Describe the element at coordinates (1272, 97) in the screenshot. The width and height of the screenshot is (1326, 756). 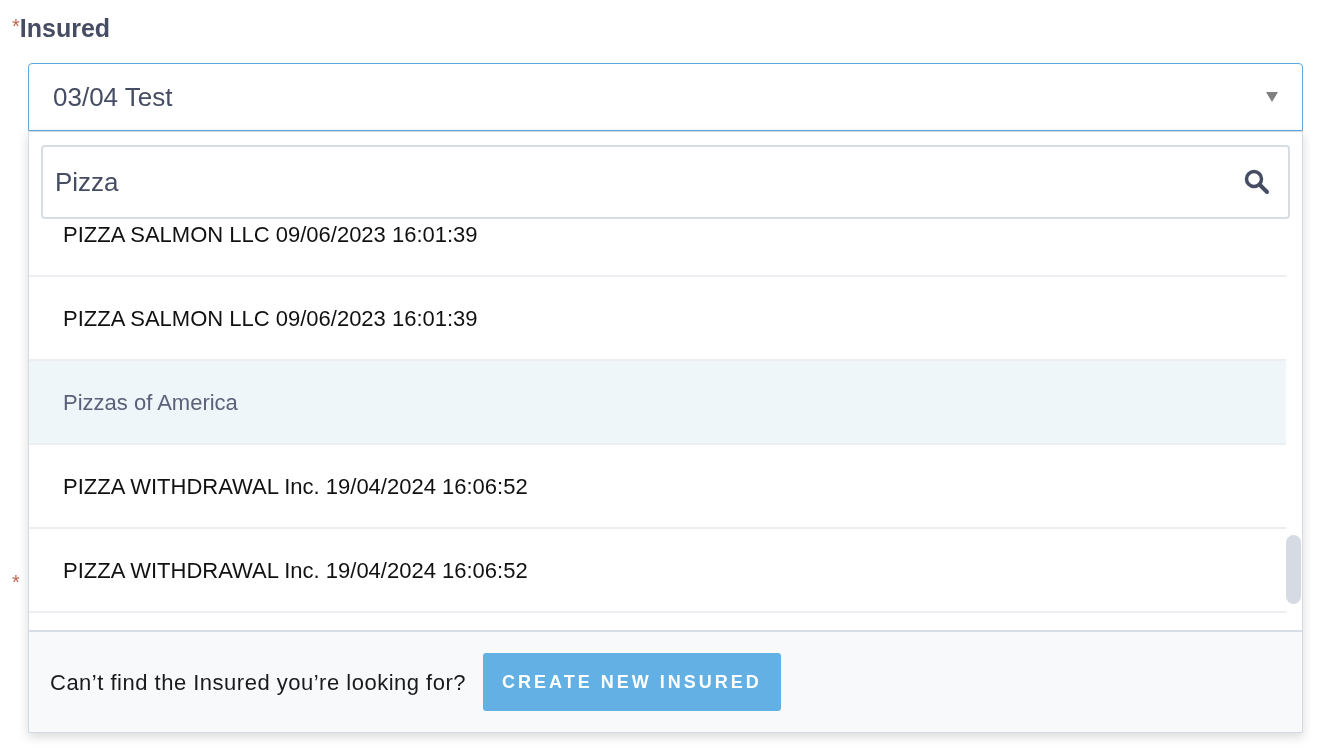
I see `caret-icon` at that location.